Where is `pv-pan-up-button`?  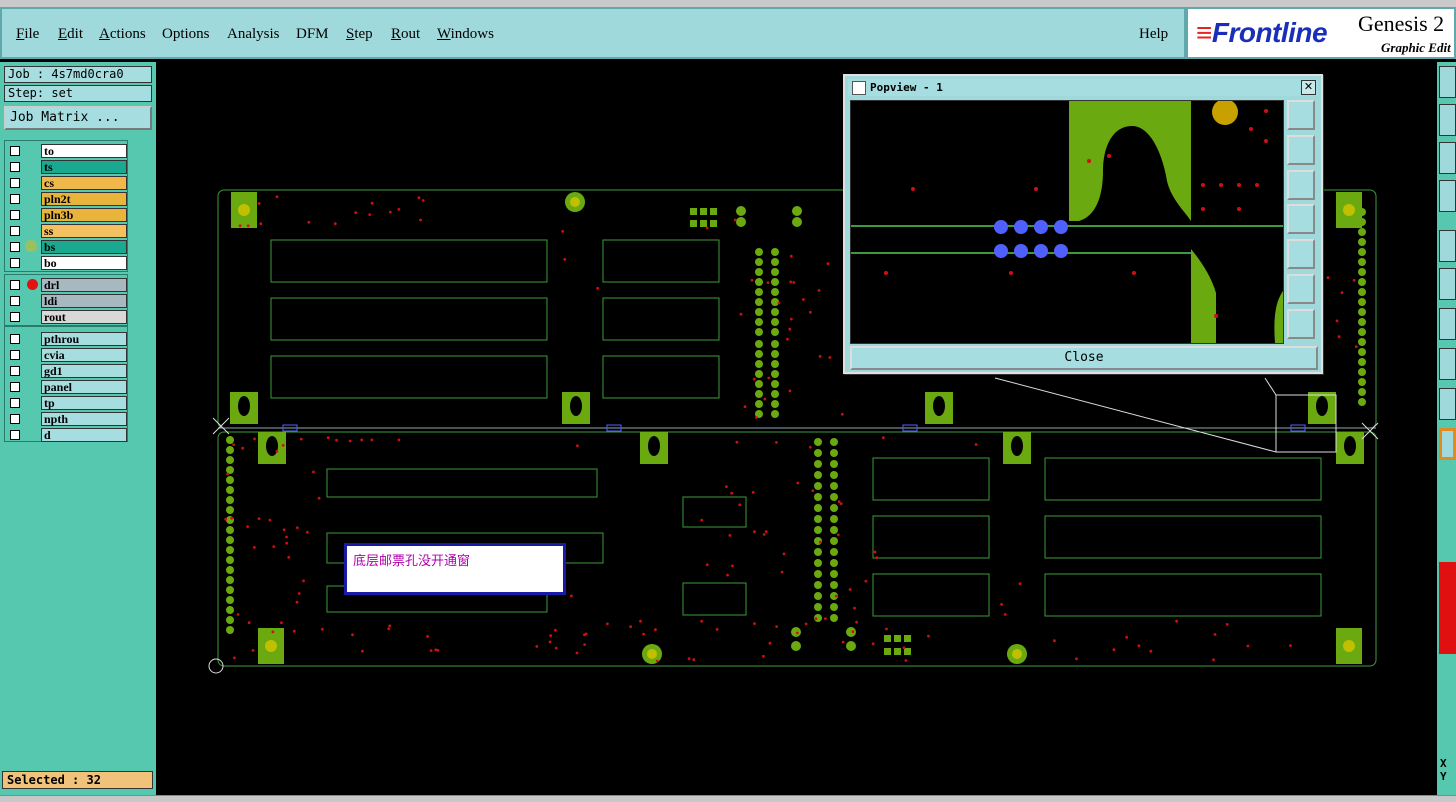 pv-pan-up-button is located at coordinates (1301, 150).